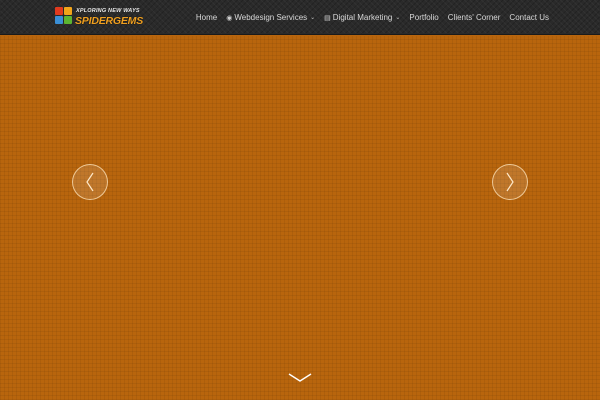 This screenshot has height=400, width=600. I want to click on logo-tagline: XPLORING NEW WAYS, so click(108, 11).